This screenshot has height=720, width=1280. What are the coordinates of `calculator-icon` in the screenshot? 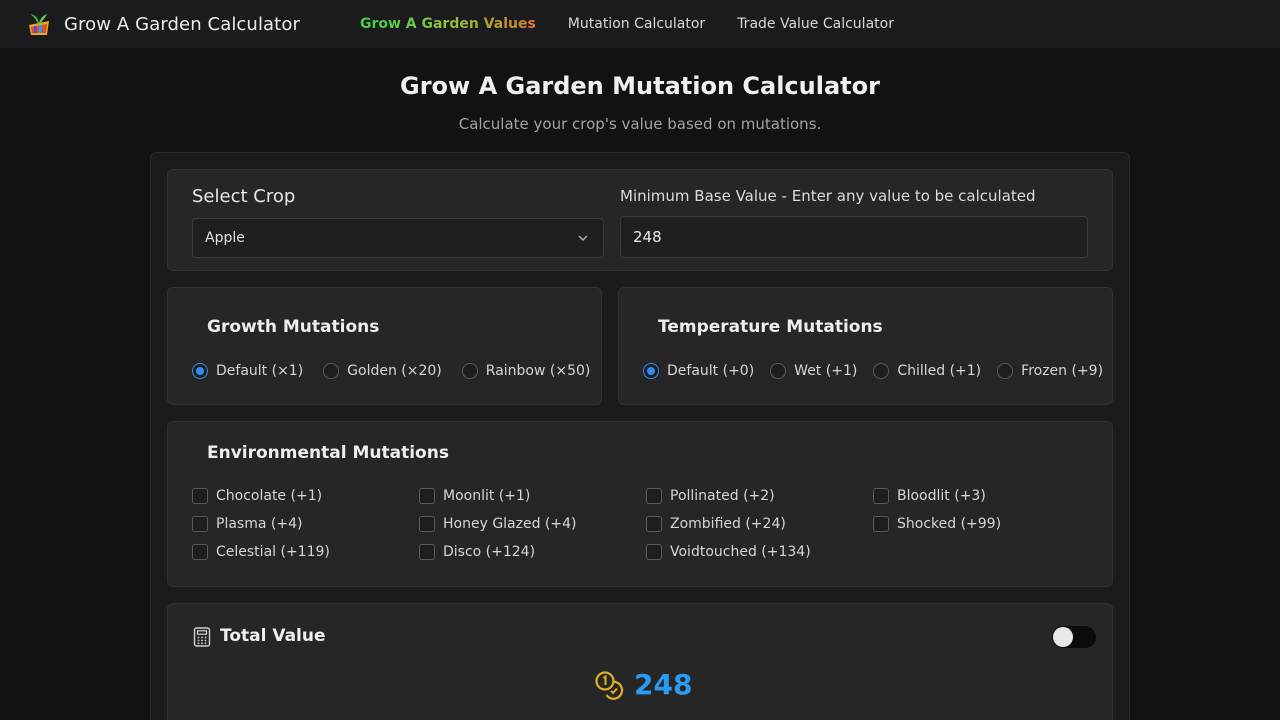 It's located at (202, 637).